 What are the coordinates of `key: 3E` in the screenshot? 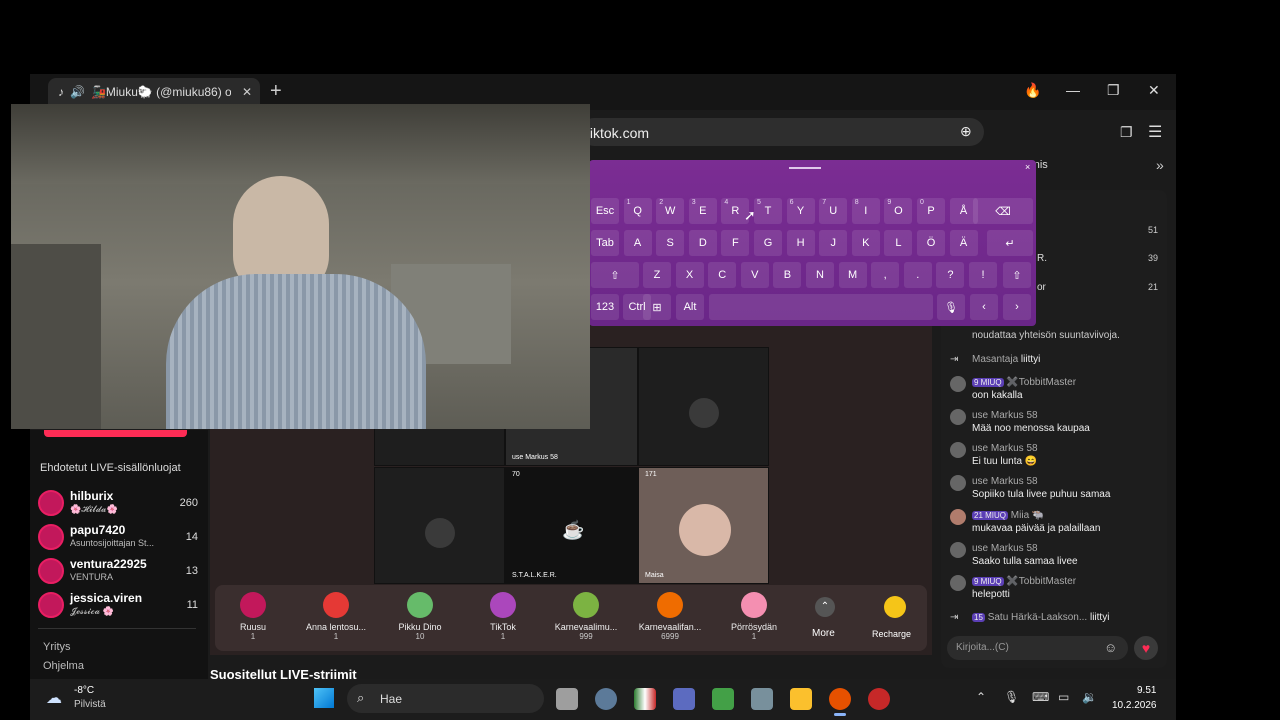 It's located at (702, 211).